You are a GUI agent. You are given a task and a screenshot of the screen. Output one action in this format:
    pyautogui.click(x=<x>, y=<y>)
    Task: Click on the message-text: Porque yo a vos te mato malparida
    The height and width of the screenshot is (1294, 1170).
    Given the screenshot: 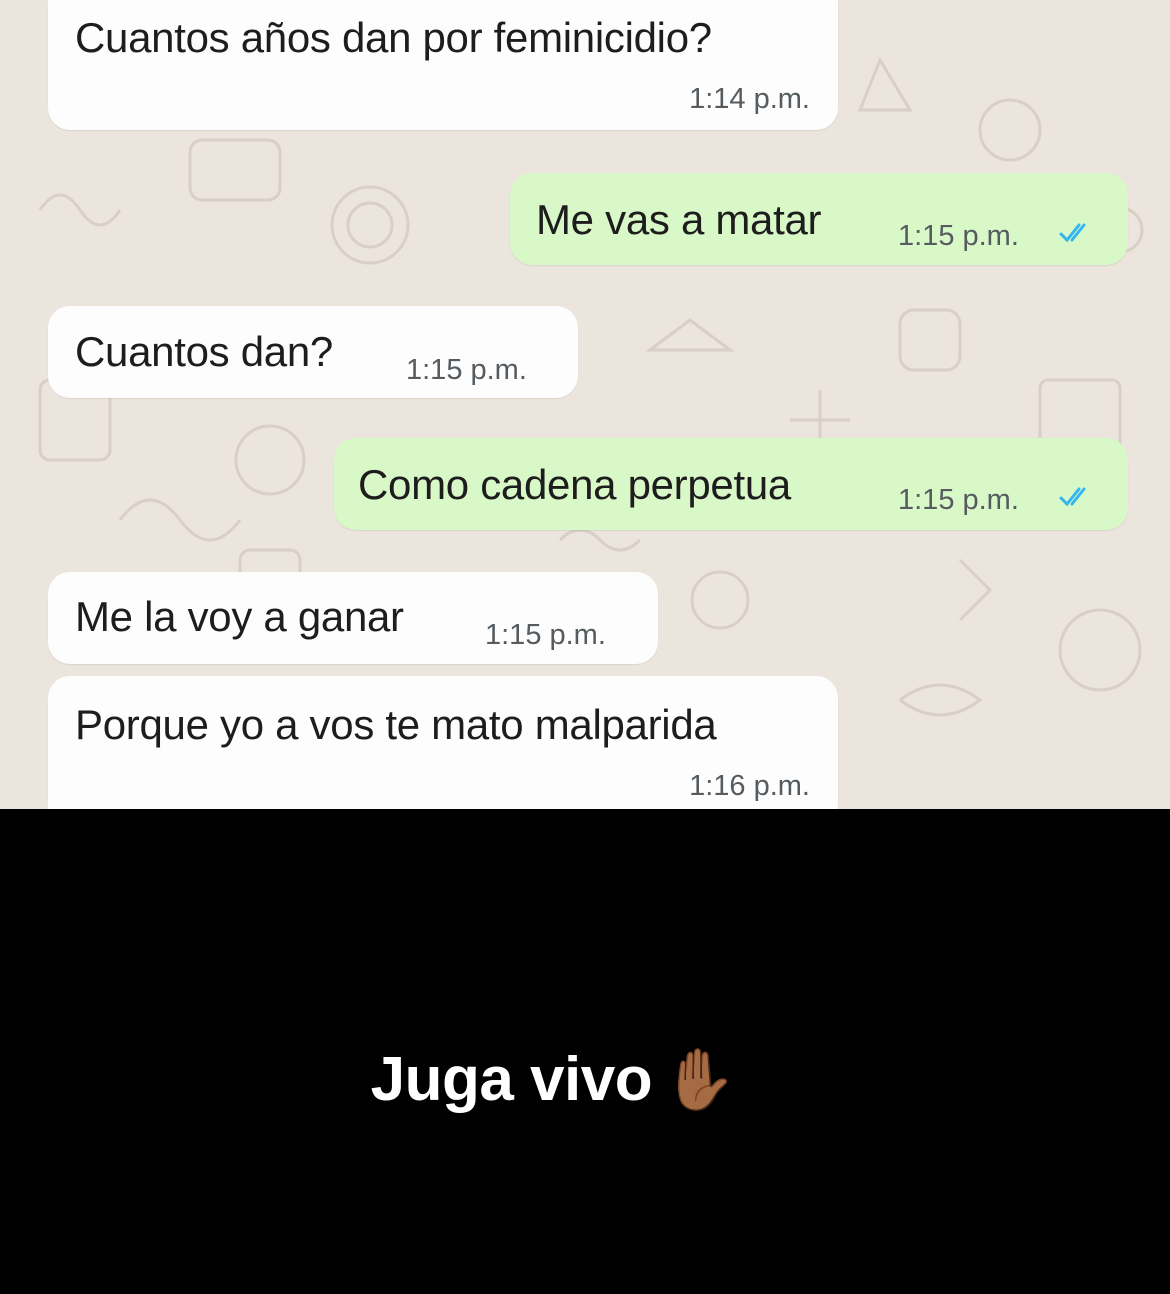 What is the action you would take?
    pyautogui.click(x=396, y=724)
    